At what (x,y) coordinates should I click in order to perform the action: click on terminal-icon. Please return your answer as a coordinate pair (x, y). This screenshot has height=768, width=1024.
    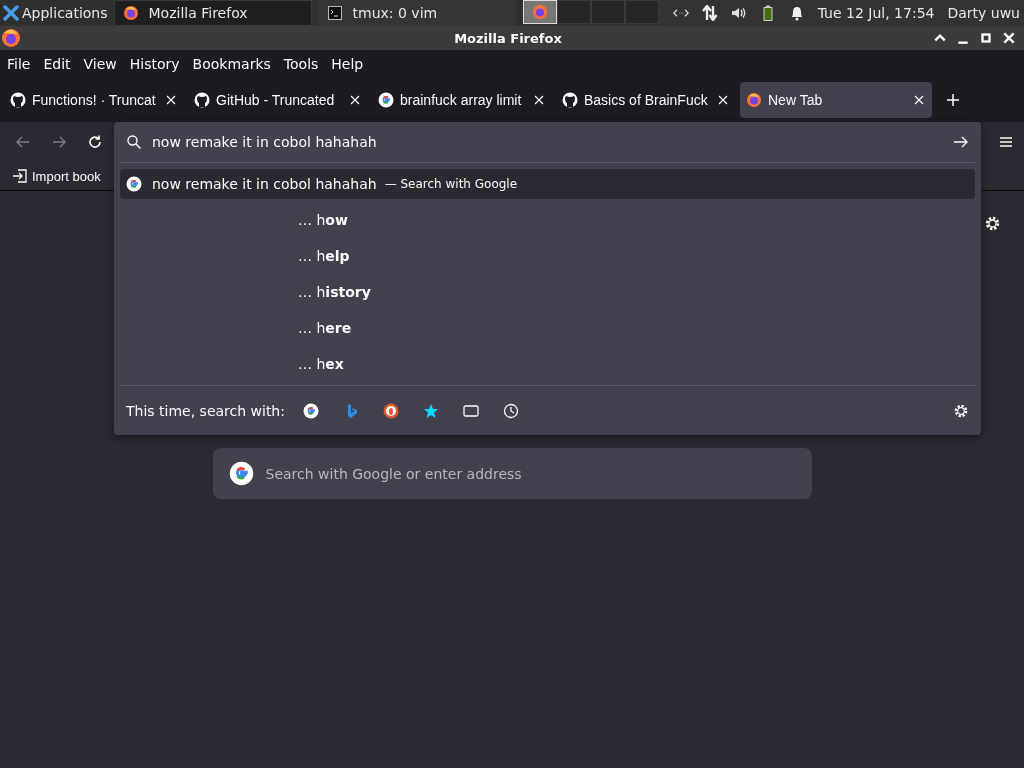
    Looking at the image, I should click on (334, 13).